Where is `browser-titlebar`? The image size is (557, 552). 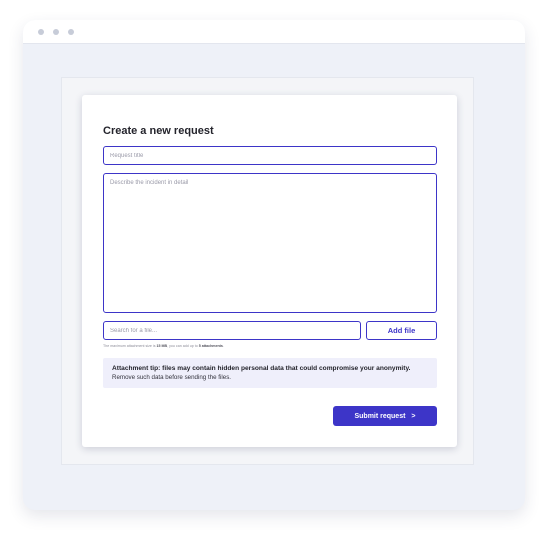
browser-titlebar is located at coordinates (274, 32).